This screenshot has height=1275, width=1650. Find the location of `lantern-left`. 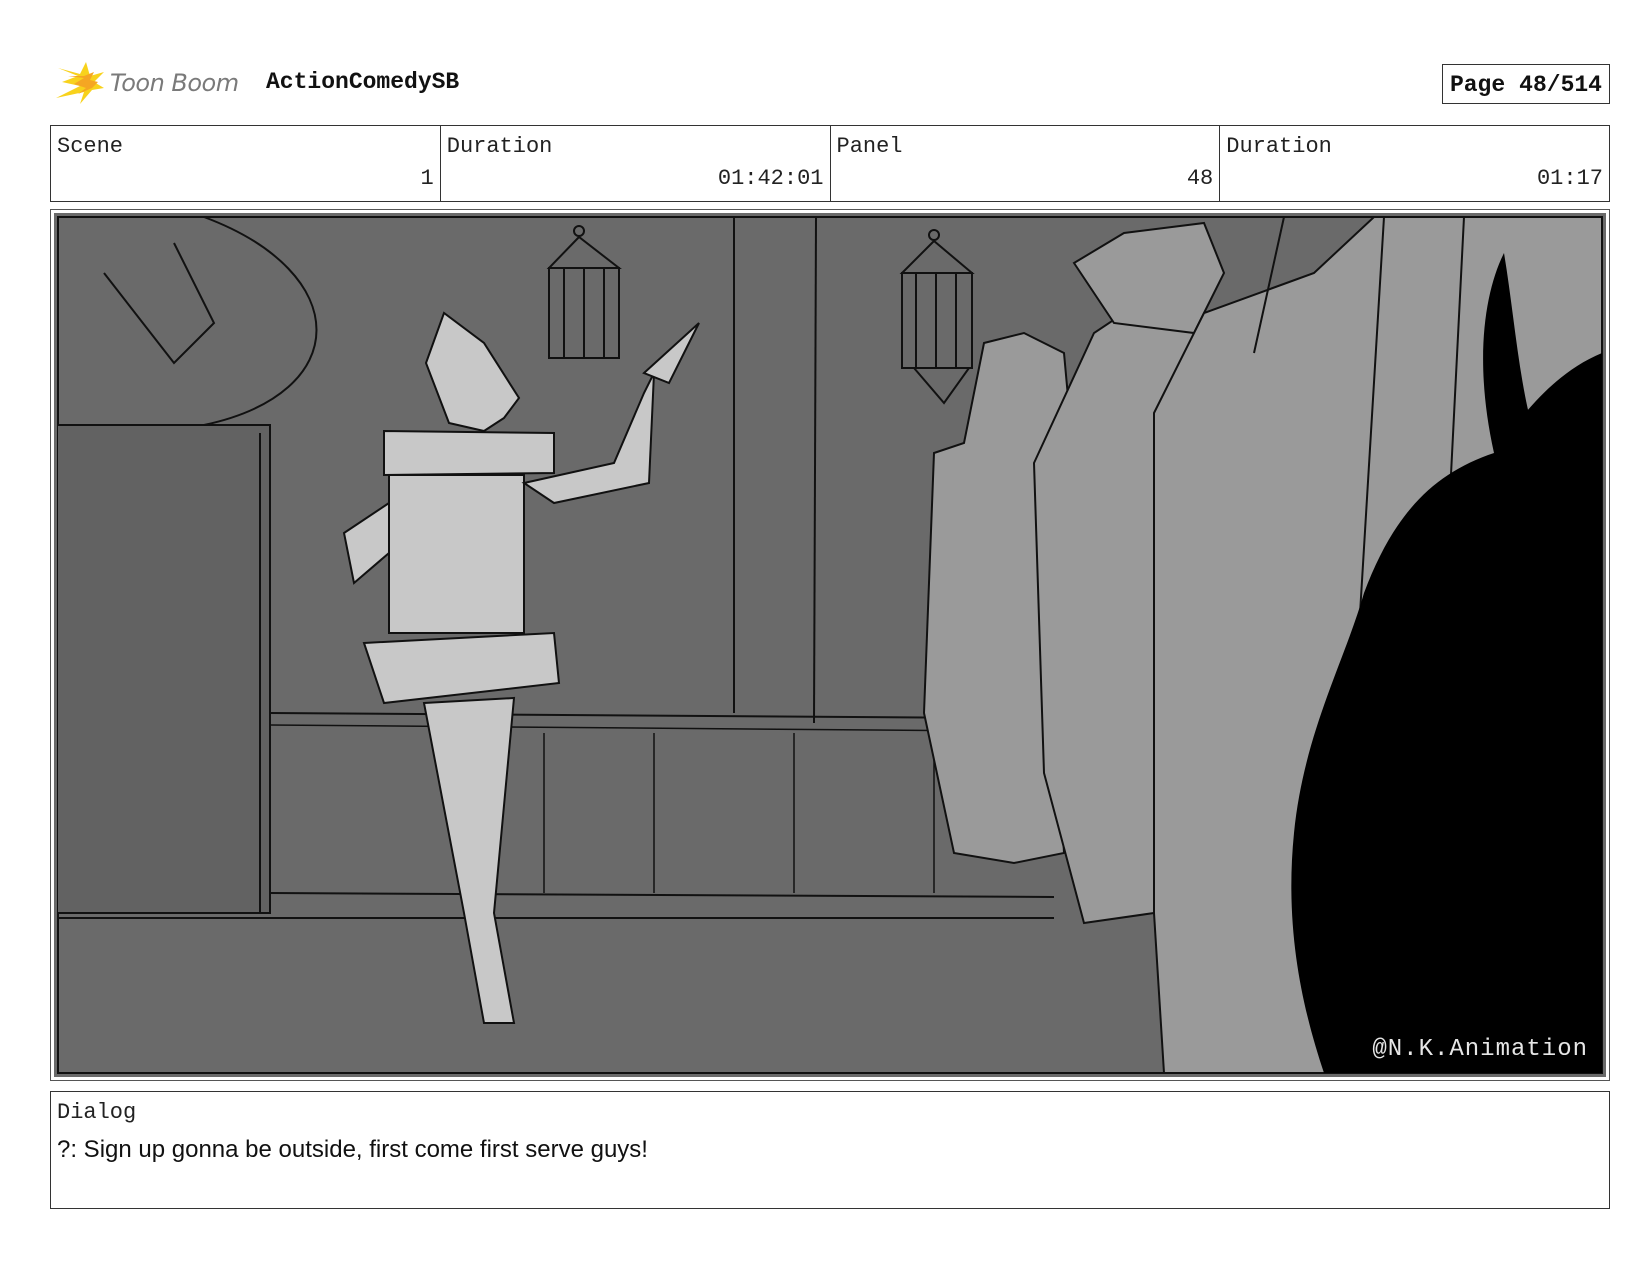

lantern-left is located at coordinates (584, 292).